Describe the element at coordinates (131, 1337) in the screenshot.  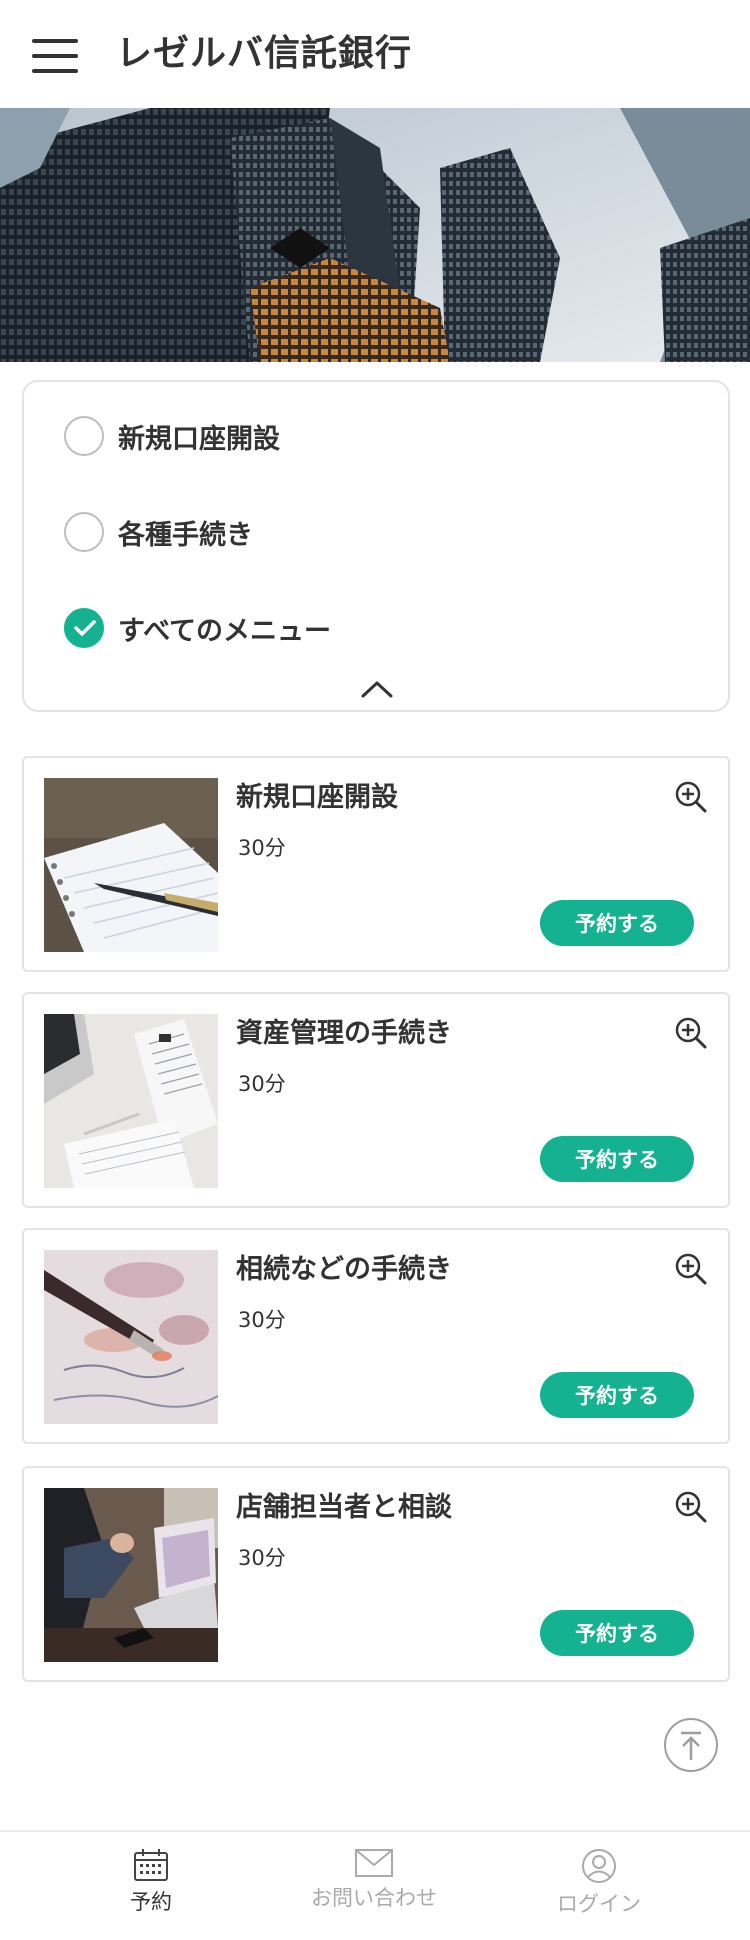
I see `fountain-pen-writing-photo` at that location.